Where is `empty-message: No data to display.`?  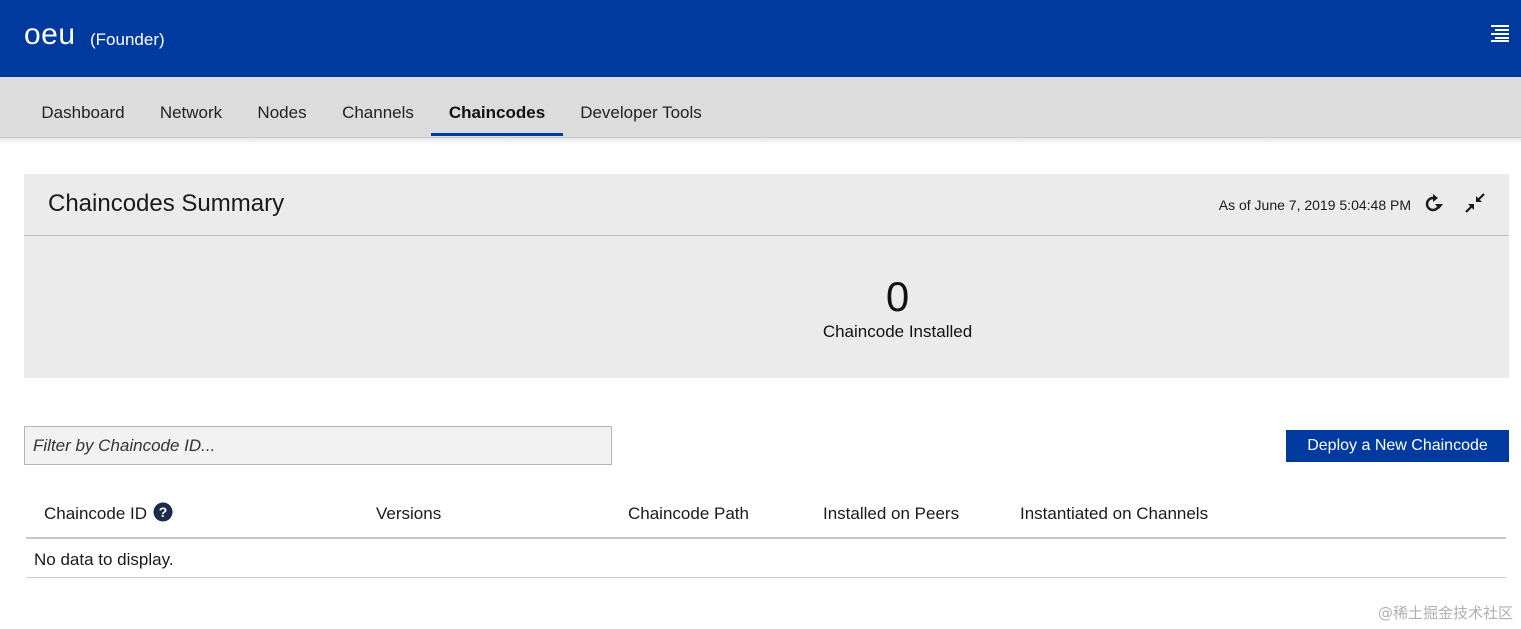
empty-message: No data to display. is located at coordinates (104, 559).